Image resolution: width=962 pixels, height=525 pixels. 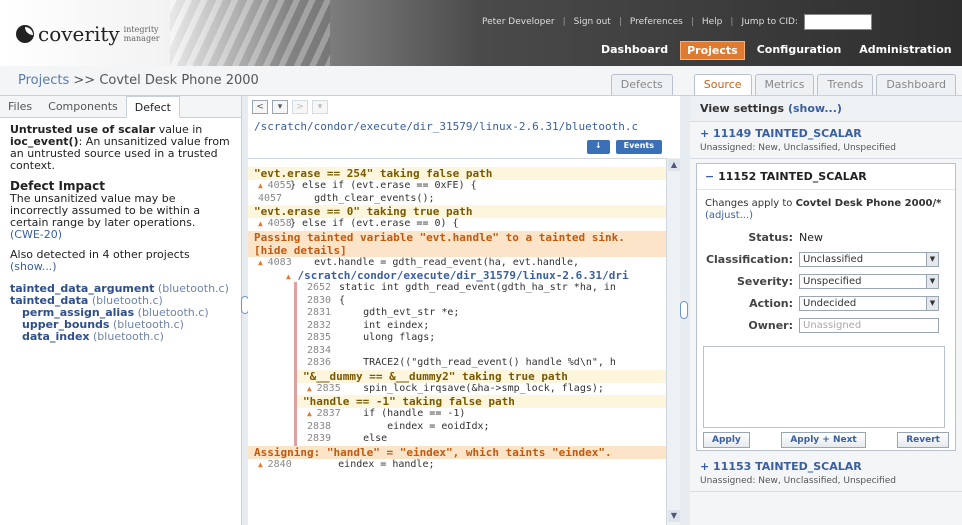 I want to click on back-button: <, so click(x=260, y=107).